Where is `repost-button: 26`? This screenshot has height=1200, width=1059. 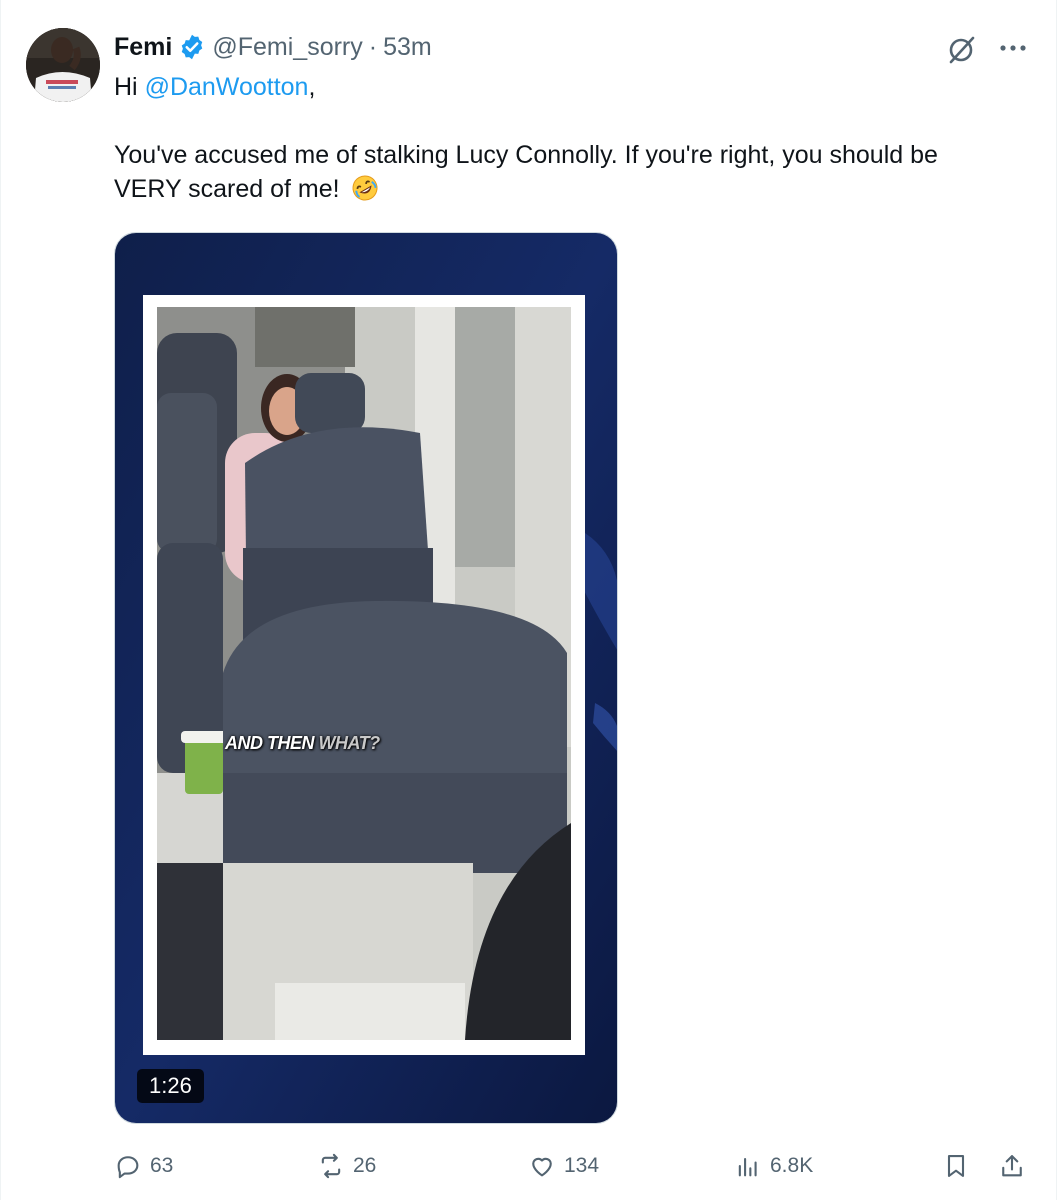
repost-button: 26 is located at coordinates (346, 1166).